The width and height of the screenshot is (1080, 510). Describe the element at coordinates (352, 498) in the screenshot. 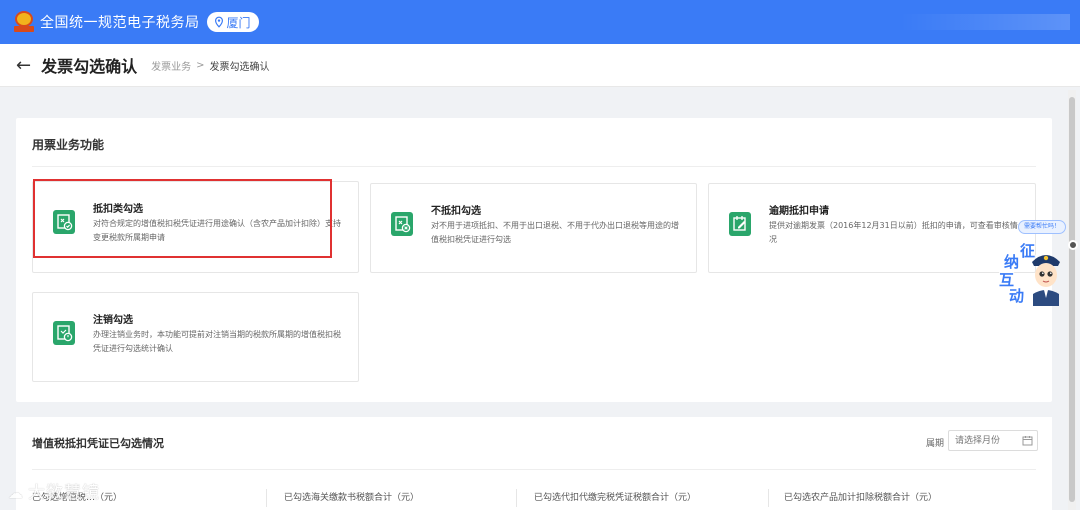

I see `stat-customs-payment: 已勾选海关缴款书税额合计（元）` at that location.